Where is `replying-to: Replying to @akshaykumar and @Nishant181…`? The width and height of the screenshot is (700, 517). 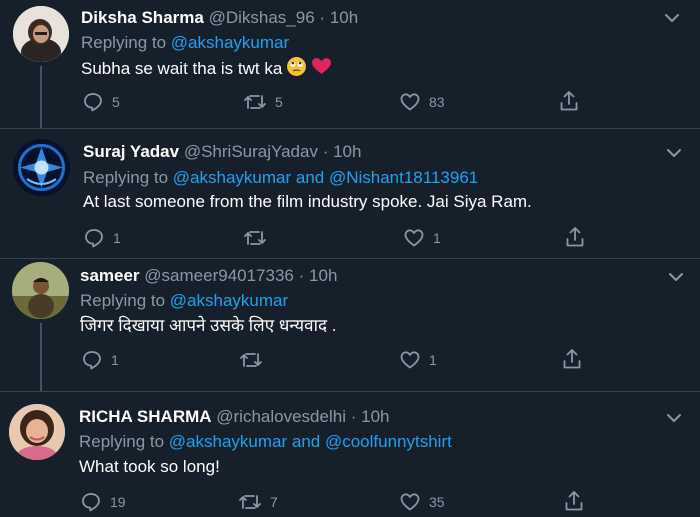 replying-to: Replying to @akshaykumar and @Nishant181… is located at coordinates (280, 178).